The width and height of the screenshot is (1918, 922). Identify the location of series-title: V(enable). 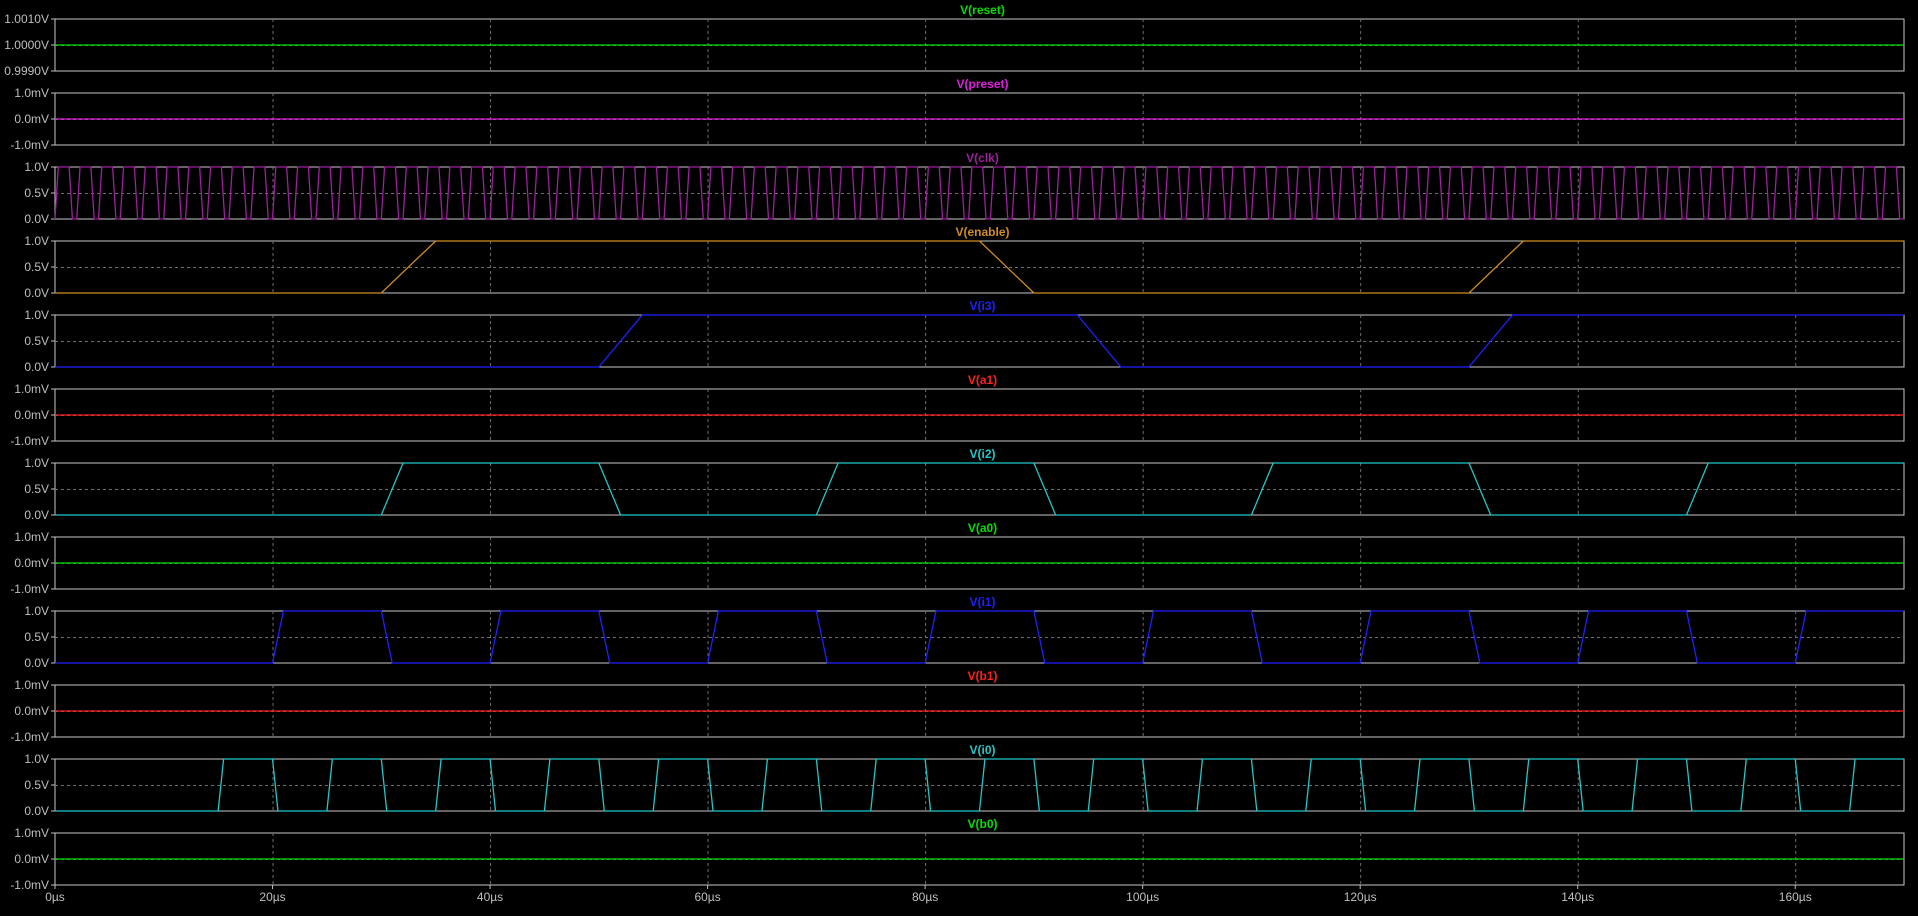
(982, 232).